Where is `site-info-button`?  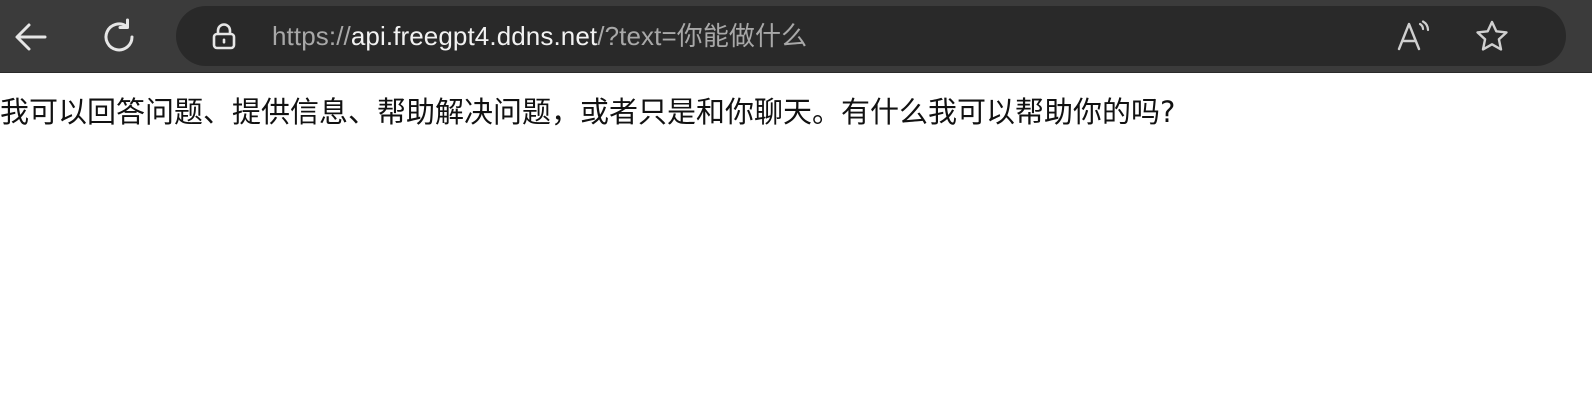
site-info-button is located at coordinates (224, 36).